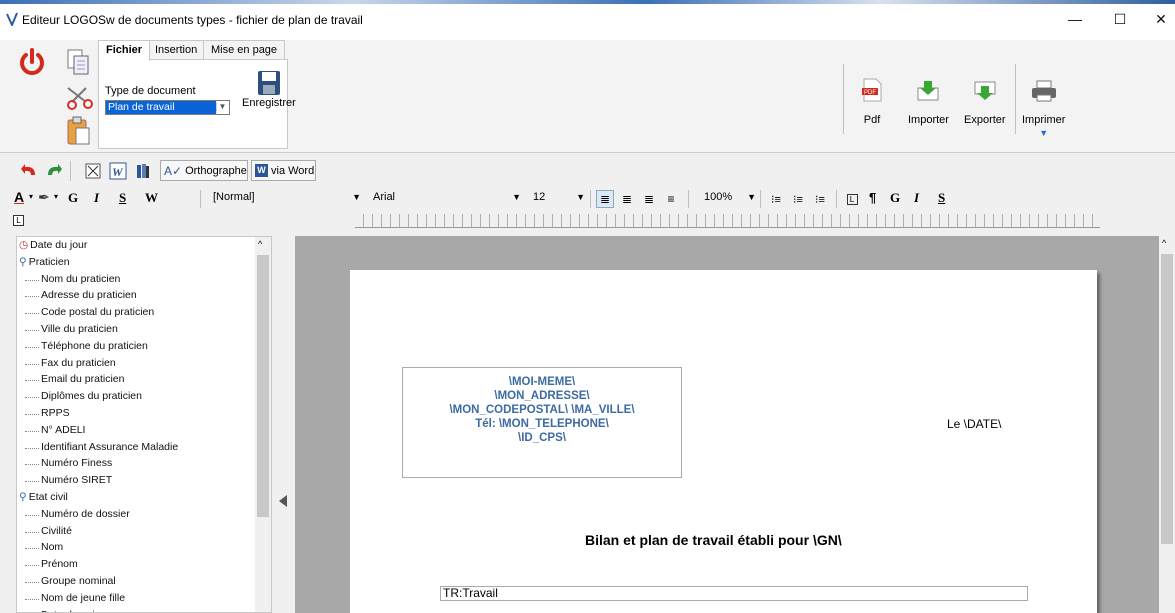 The height and width of the screenshot is (613, 1175). What do you see at coordinates (985, 103) in the screenshot?
I see `export-button: Exporter` at bounding box center [985, 103].